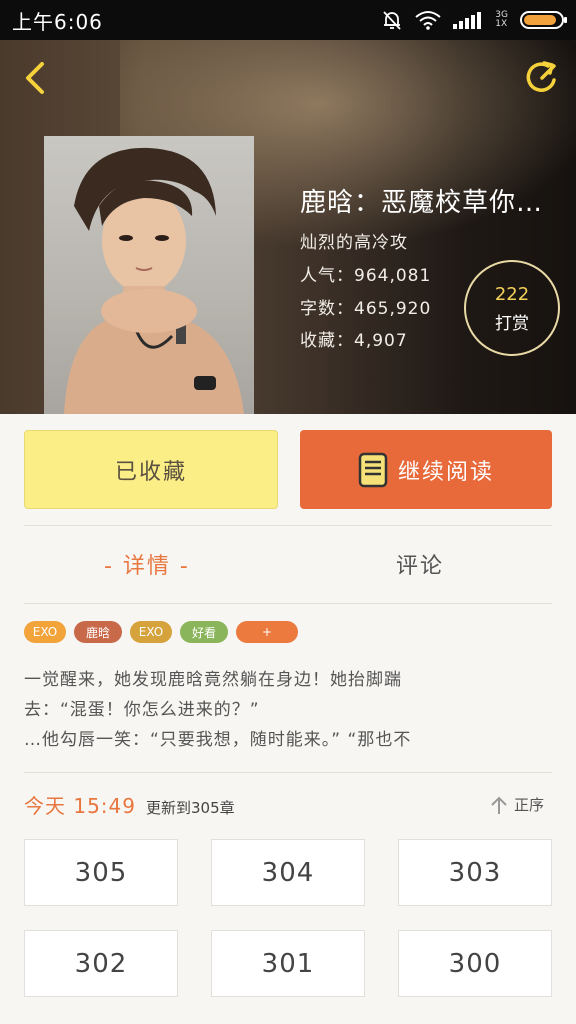 The width and height of the screenshot is (576, 1024). What do you see at coordinates (467, 20) in the screenshot?
I see `signal-icon` at bounding box center [467, 20].